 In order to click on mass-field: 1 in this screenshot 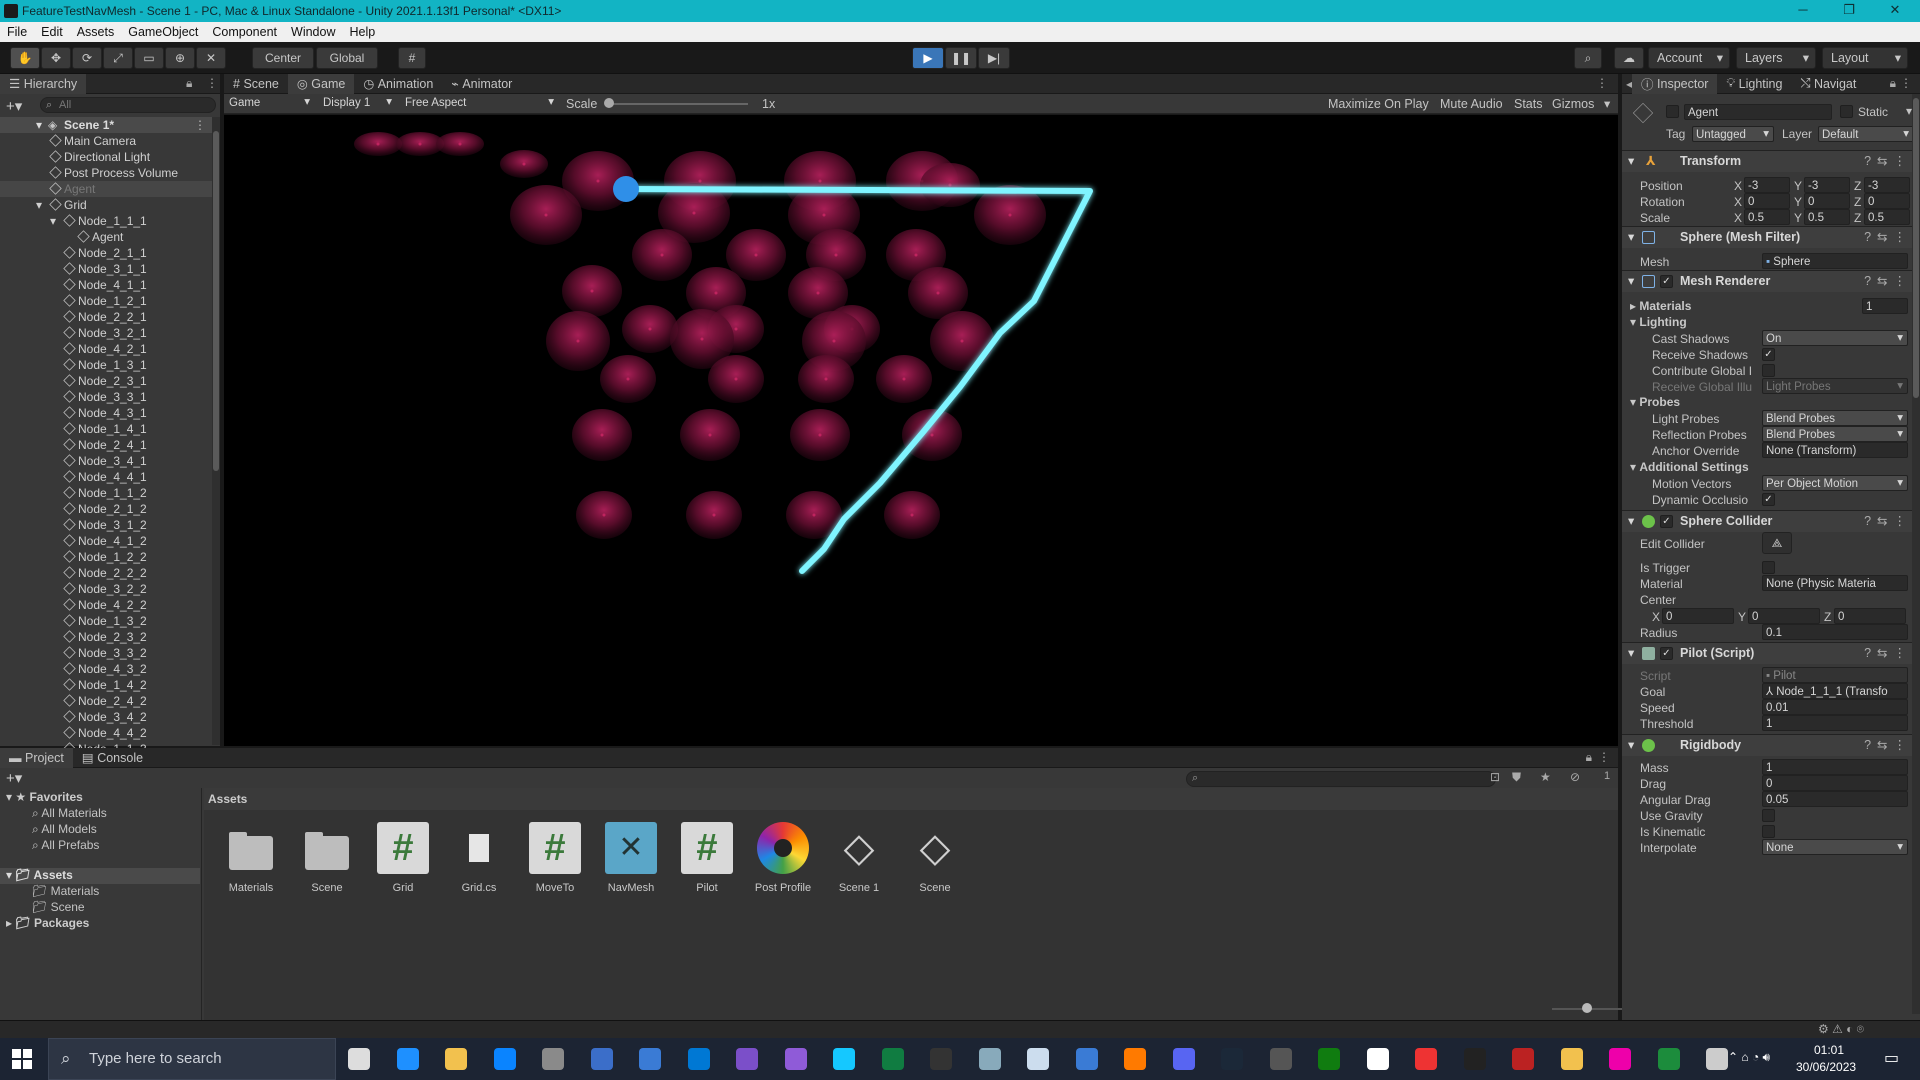, I will do `click(1835, 767)`.